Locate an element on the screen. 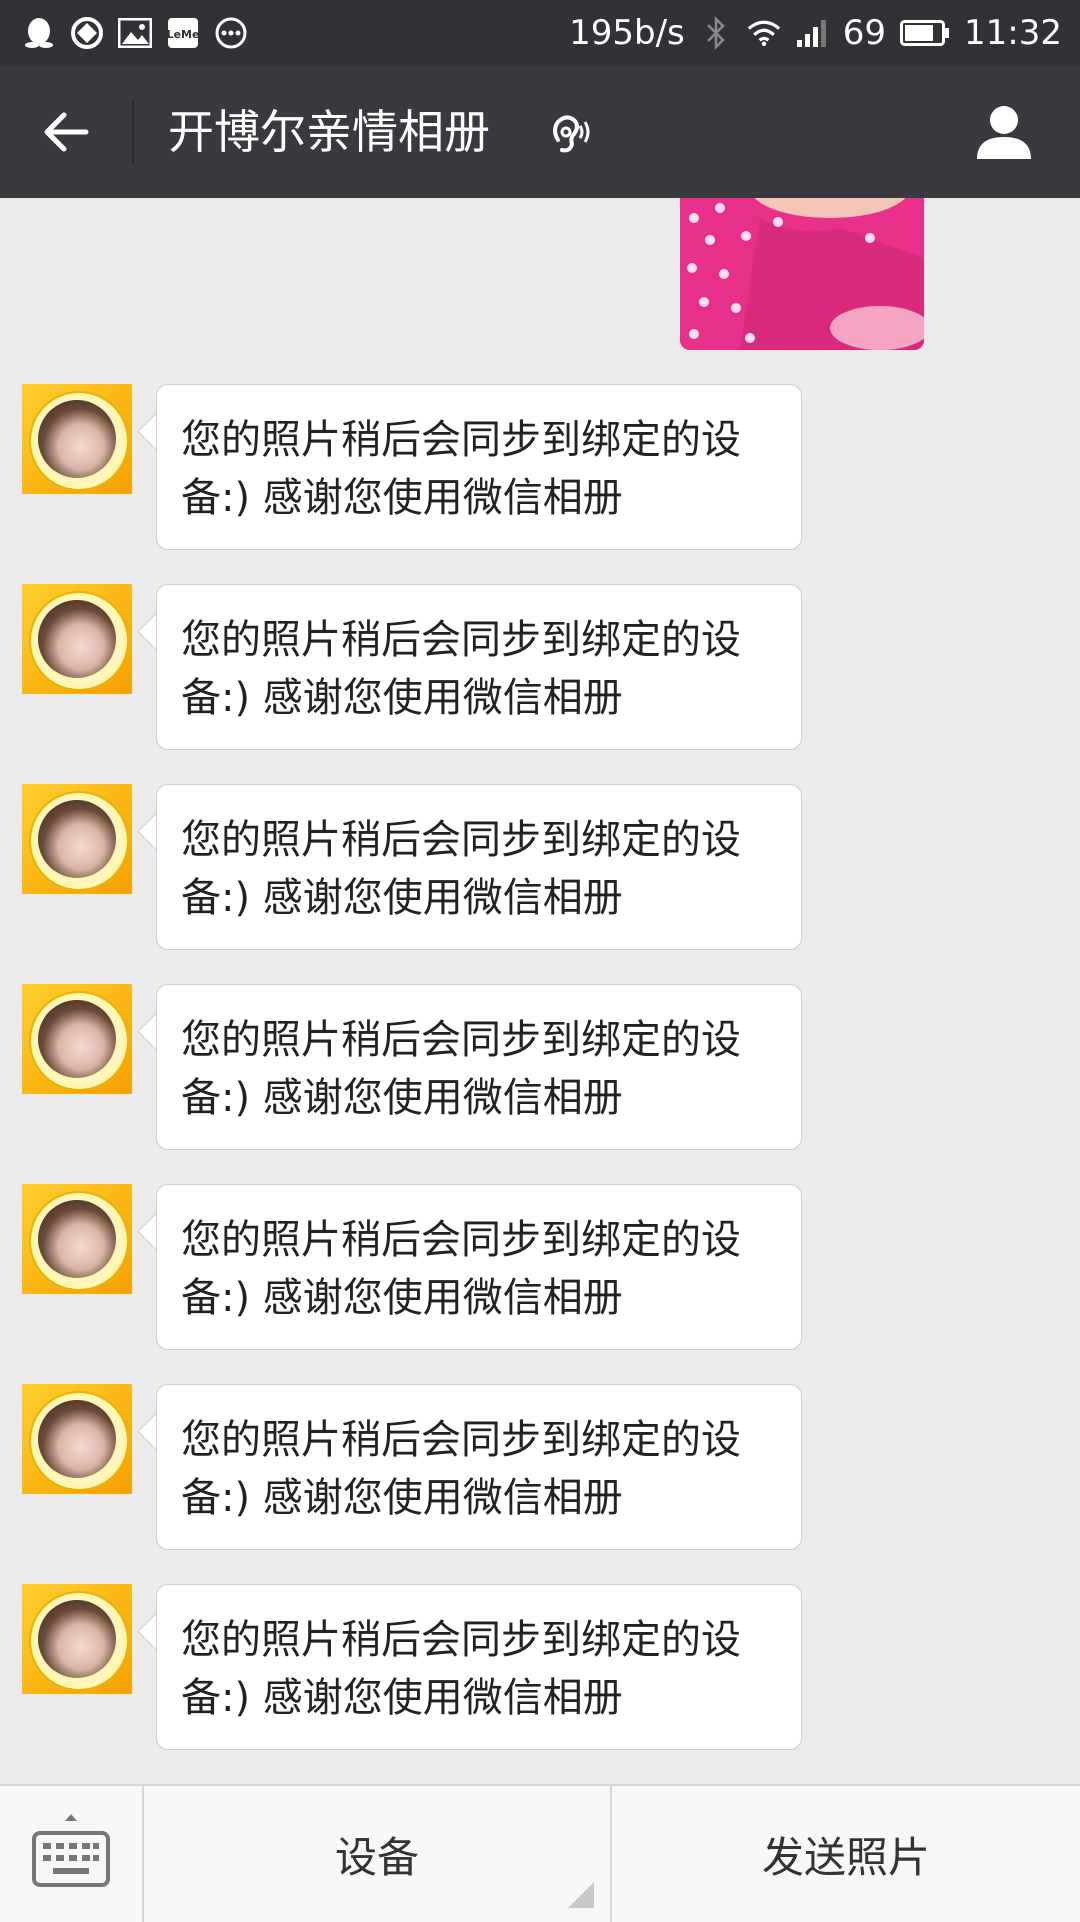  network-speed: 195b/s is located at coordinates (627, 33).